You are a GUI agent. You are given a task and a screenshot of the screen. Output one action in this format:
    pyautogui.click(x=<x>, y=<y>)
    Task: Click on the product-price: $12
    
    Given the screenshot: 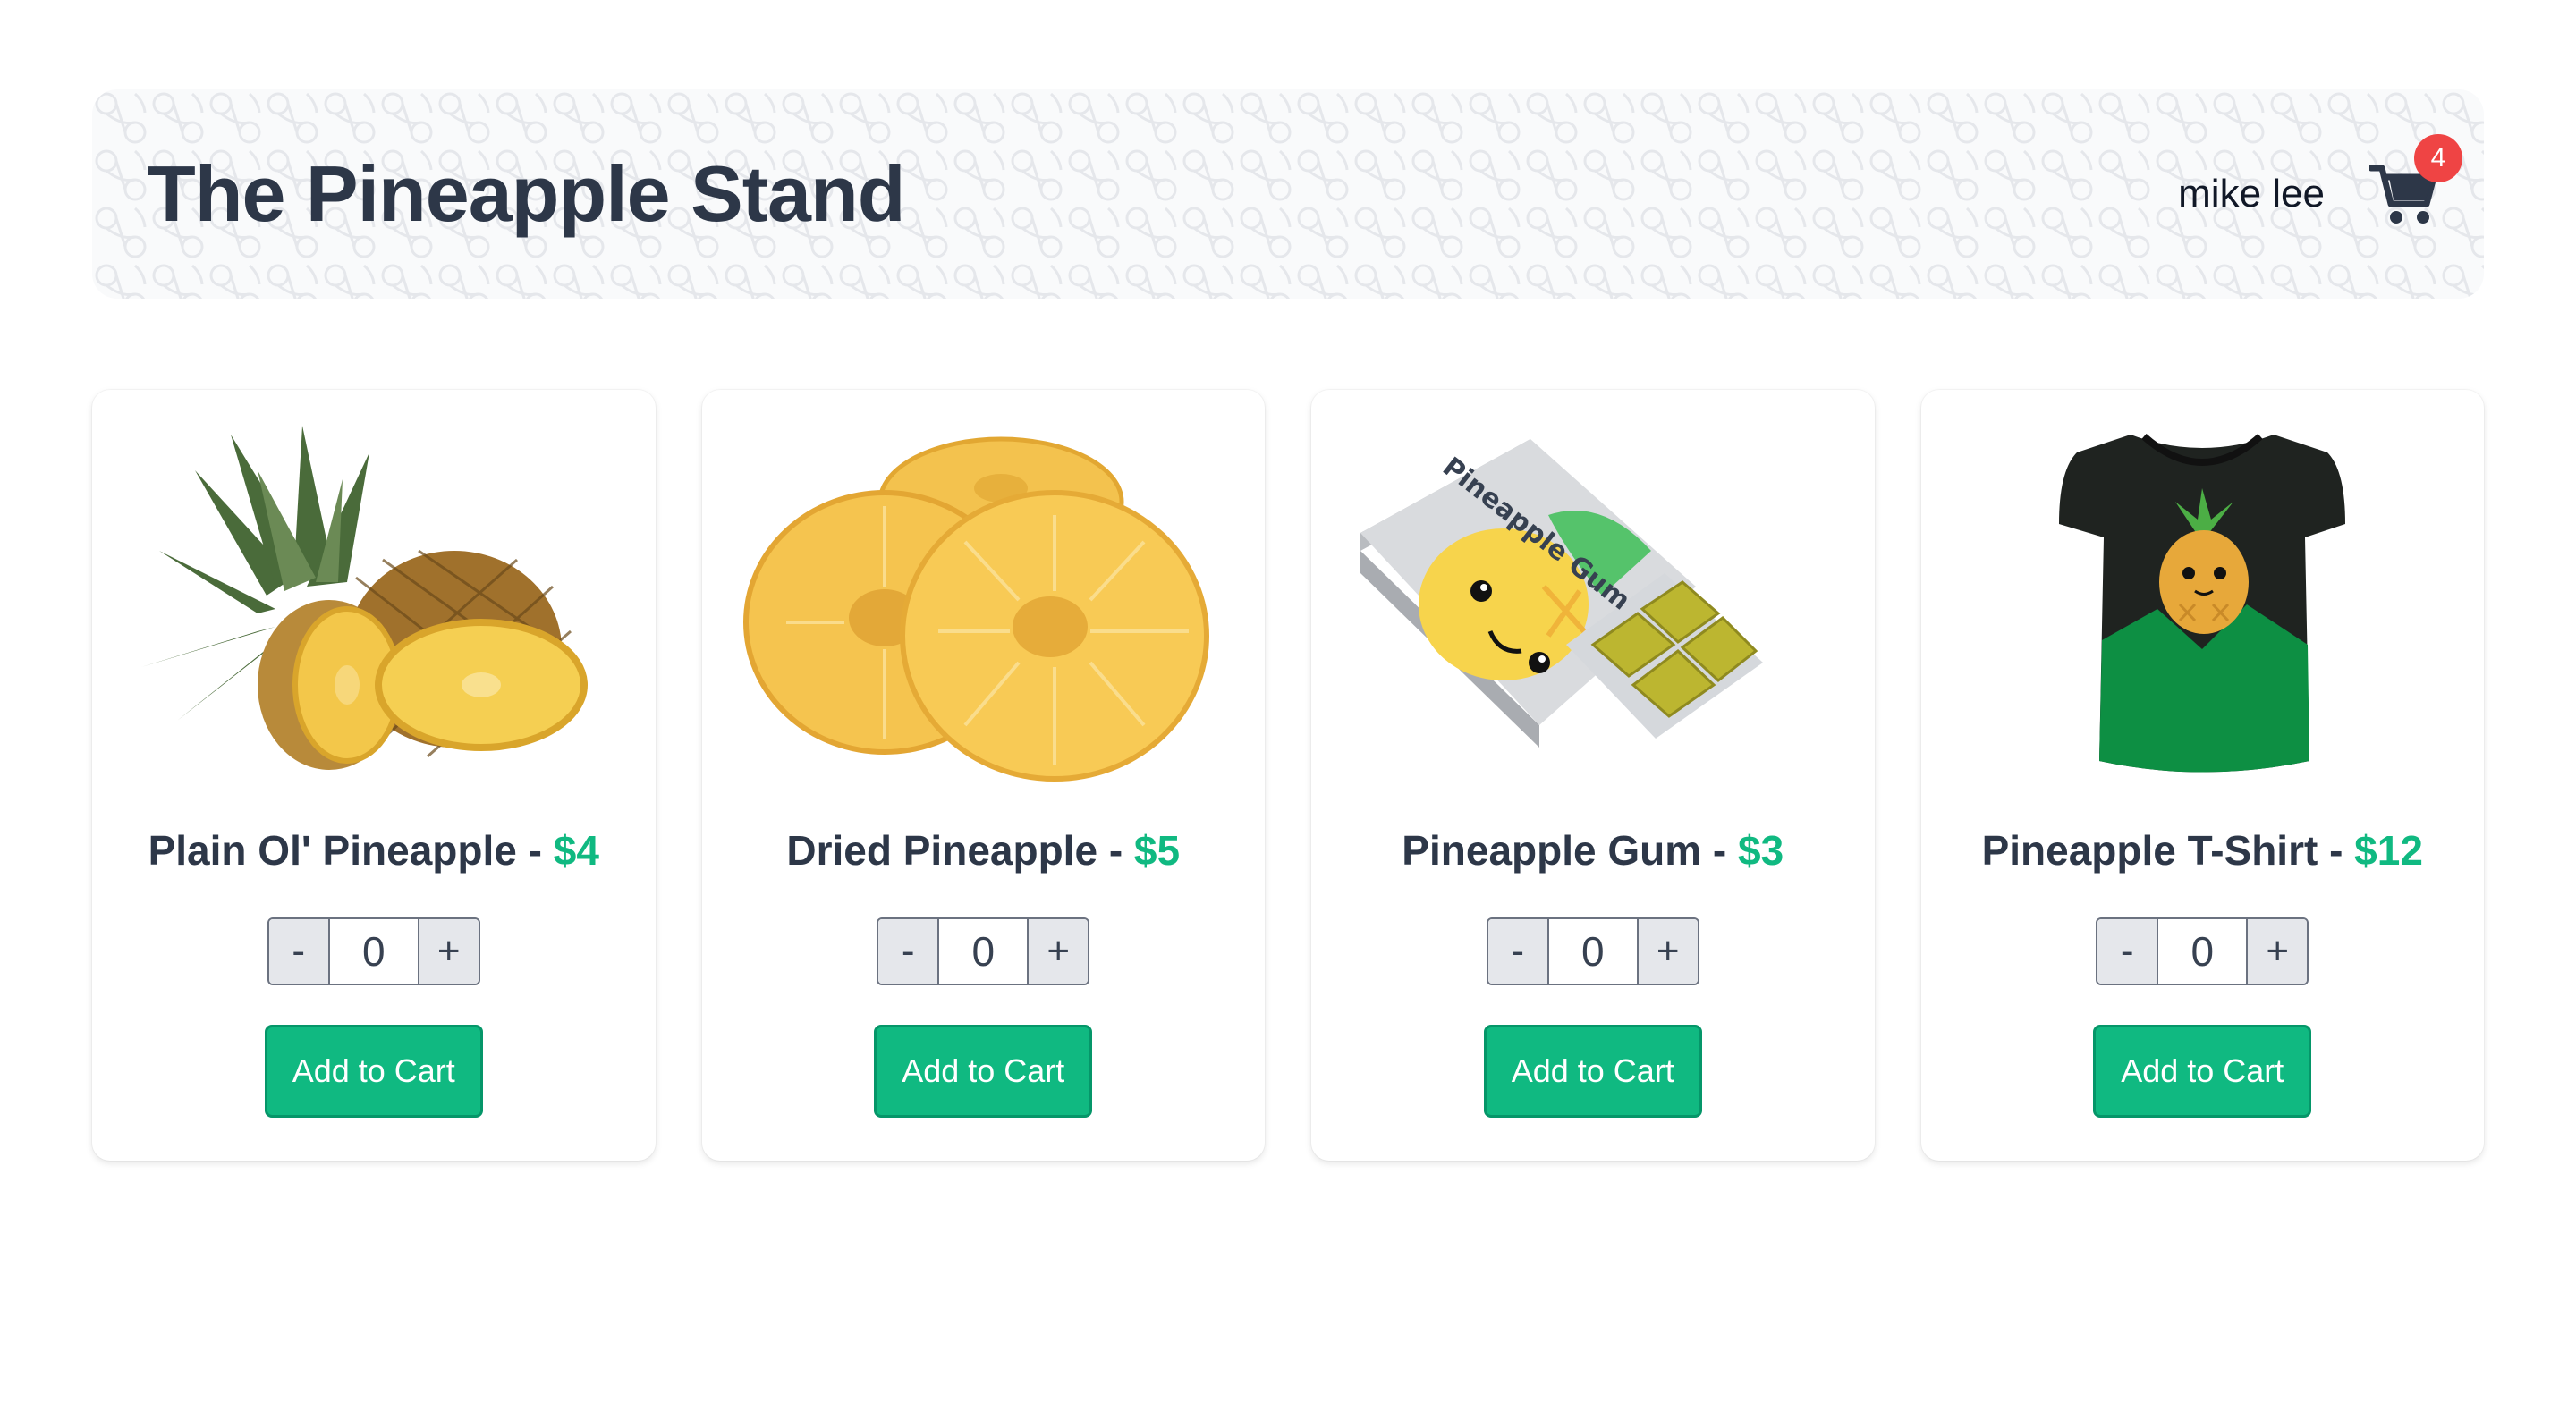 What is the action you would take?
    pyautogui.click(x=2388, y=850)
    